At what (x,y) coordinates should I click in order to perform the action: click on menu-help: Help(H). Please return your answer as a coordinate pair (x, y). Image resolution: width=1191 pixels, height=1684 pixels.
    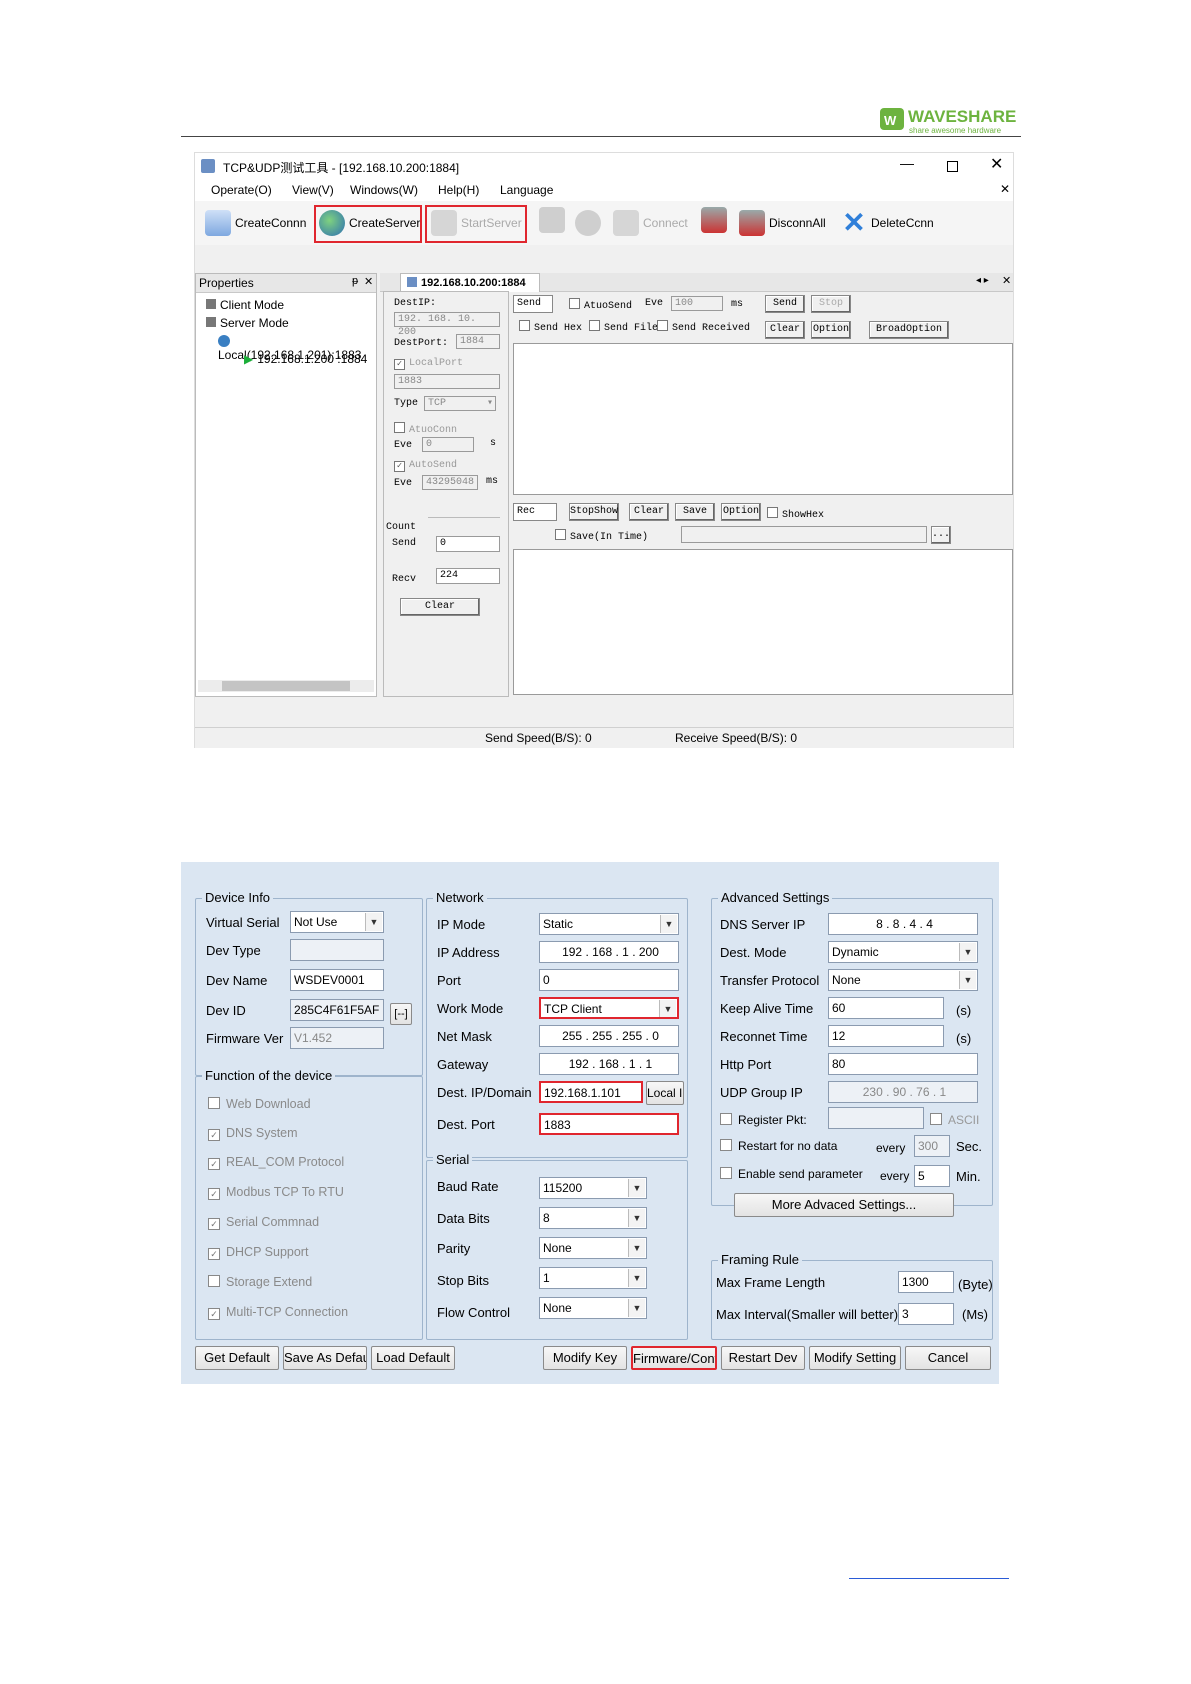
    Looking at the image, I should click on (458, 190).